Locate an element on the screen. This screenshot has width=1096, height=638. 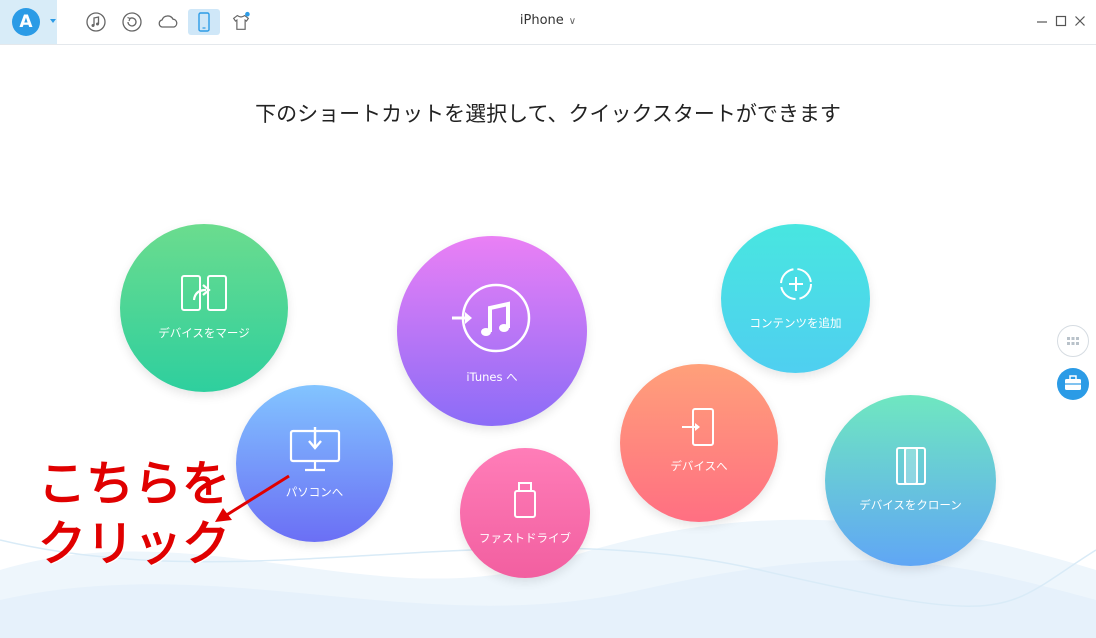
toolbox-icon is located at coordinates (1073, 382).